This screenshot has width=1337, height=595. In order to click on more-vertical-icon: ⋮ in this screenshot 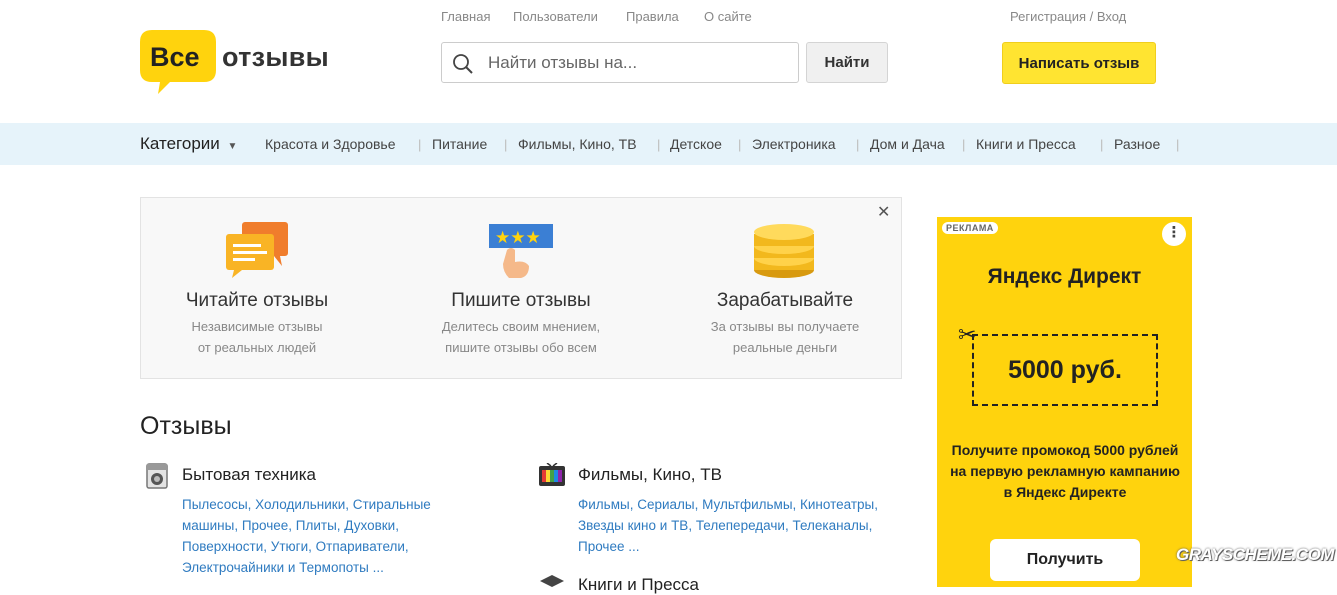, I will do `click(1174, 234)`.